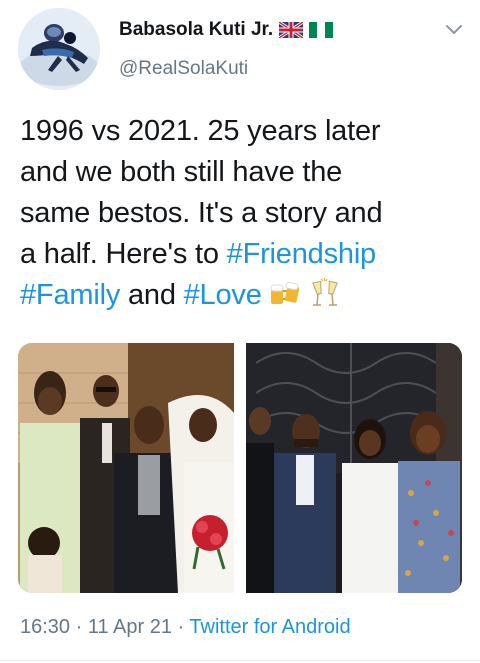 Image resolution: width=480 pixels, height=663 pixels. I want to click on user-name: Babasola Kuti Jr., so click(196, 30).